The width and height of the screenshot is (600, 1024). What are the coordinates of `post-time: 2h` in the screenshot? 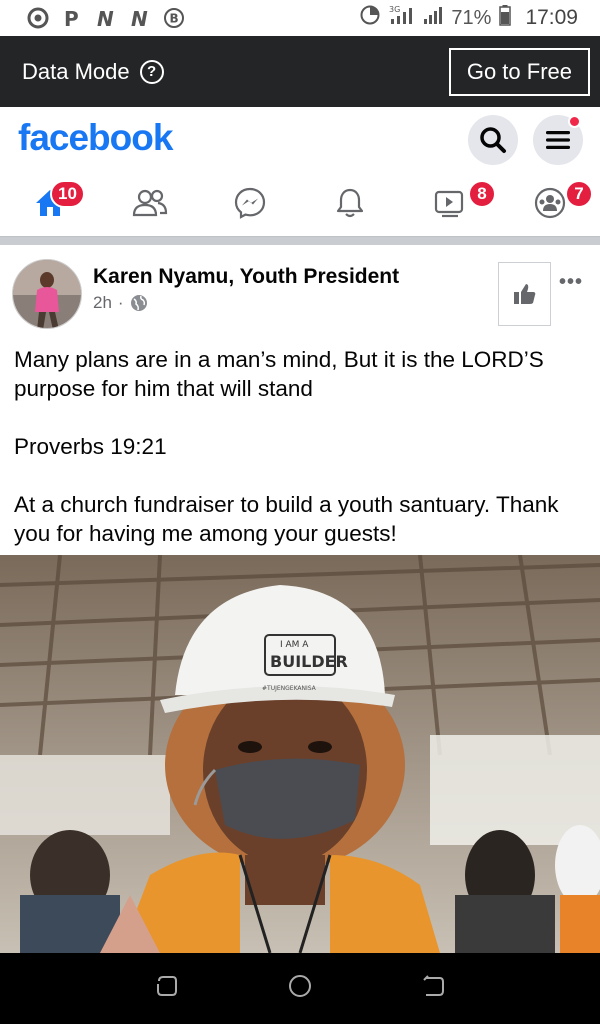 It's located at (102, 303).